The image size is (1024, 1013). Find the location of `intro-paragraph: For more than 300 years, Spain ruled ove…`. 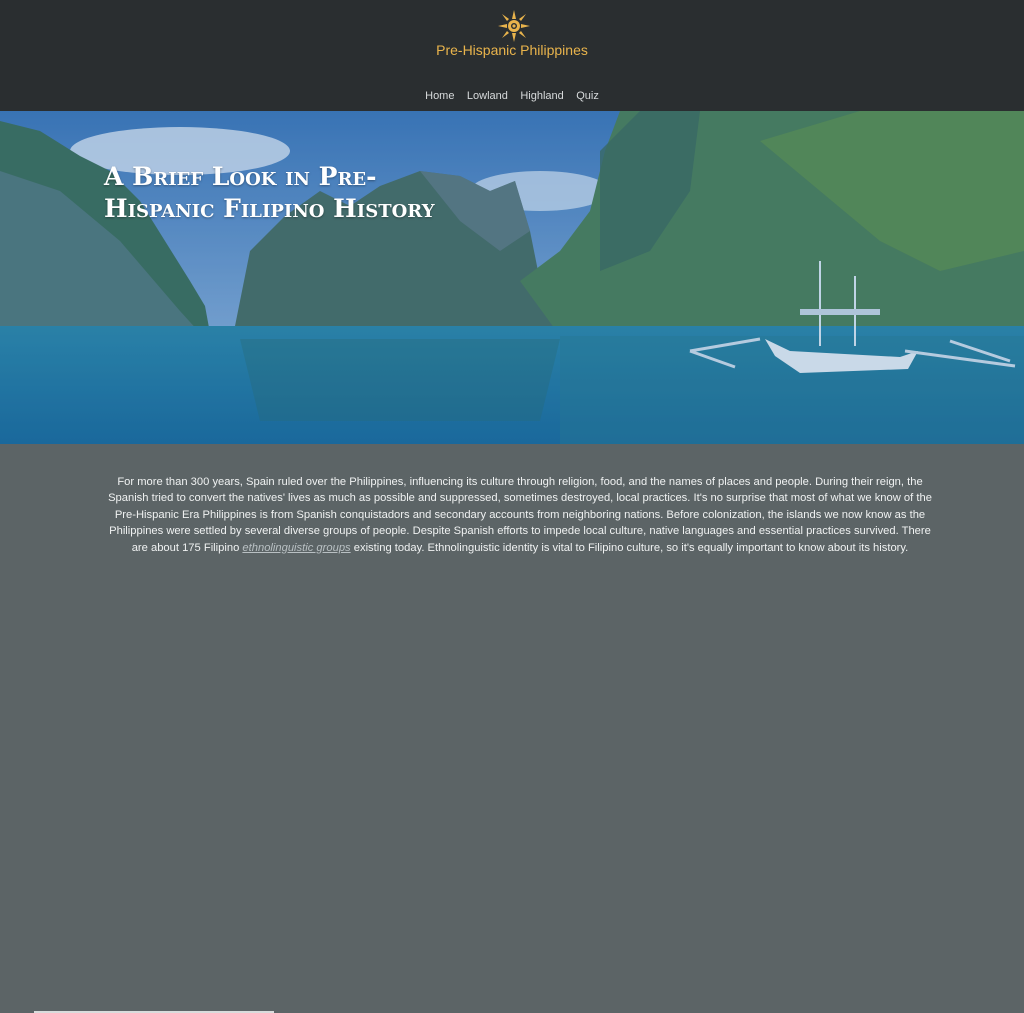

intro-paragraph: For more than 300 years, Spain ruled ove… is located at coordinates (520, 515).